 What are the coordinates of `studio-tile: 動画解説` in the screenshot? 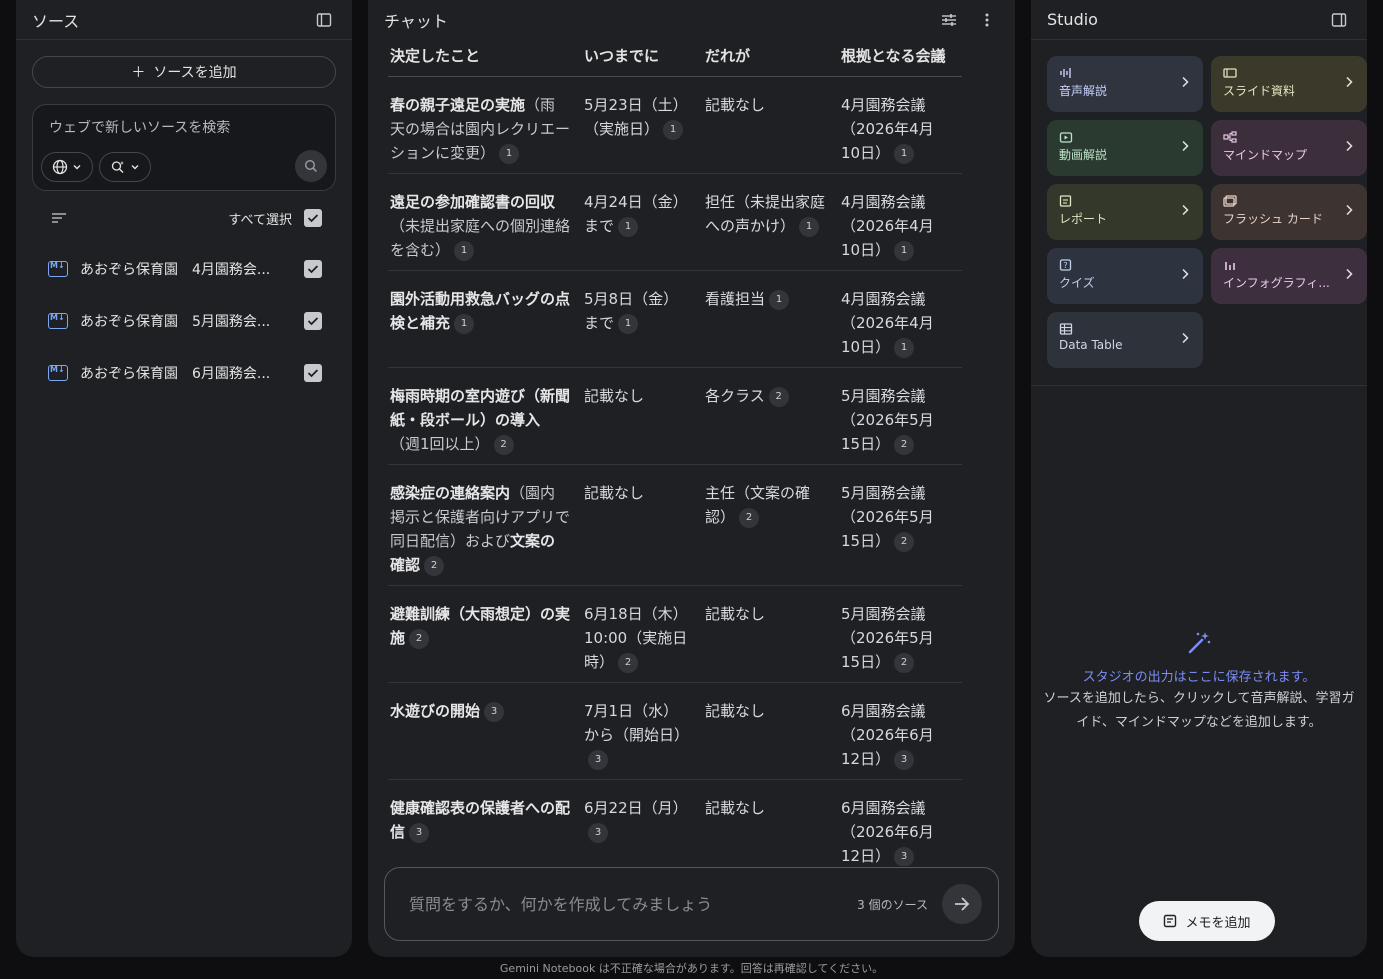 It's located at (1125, 148).